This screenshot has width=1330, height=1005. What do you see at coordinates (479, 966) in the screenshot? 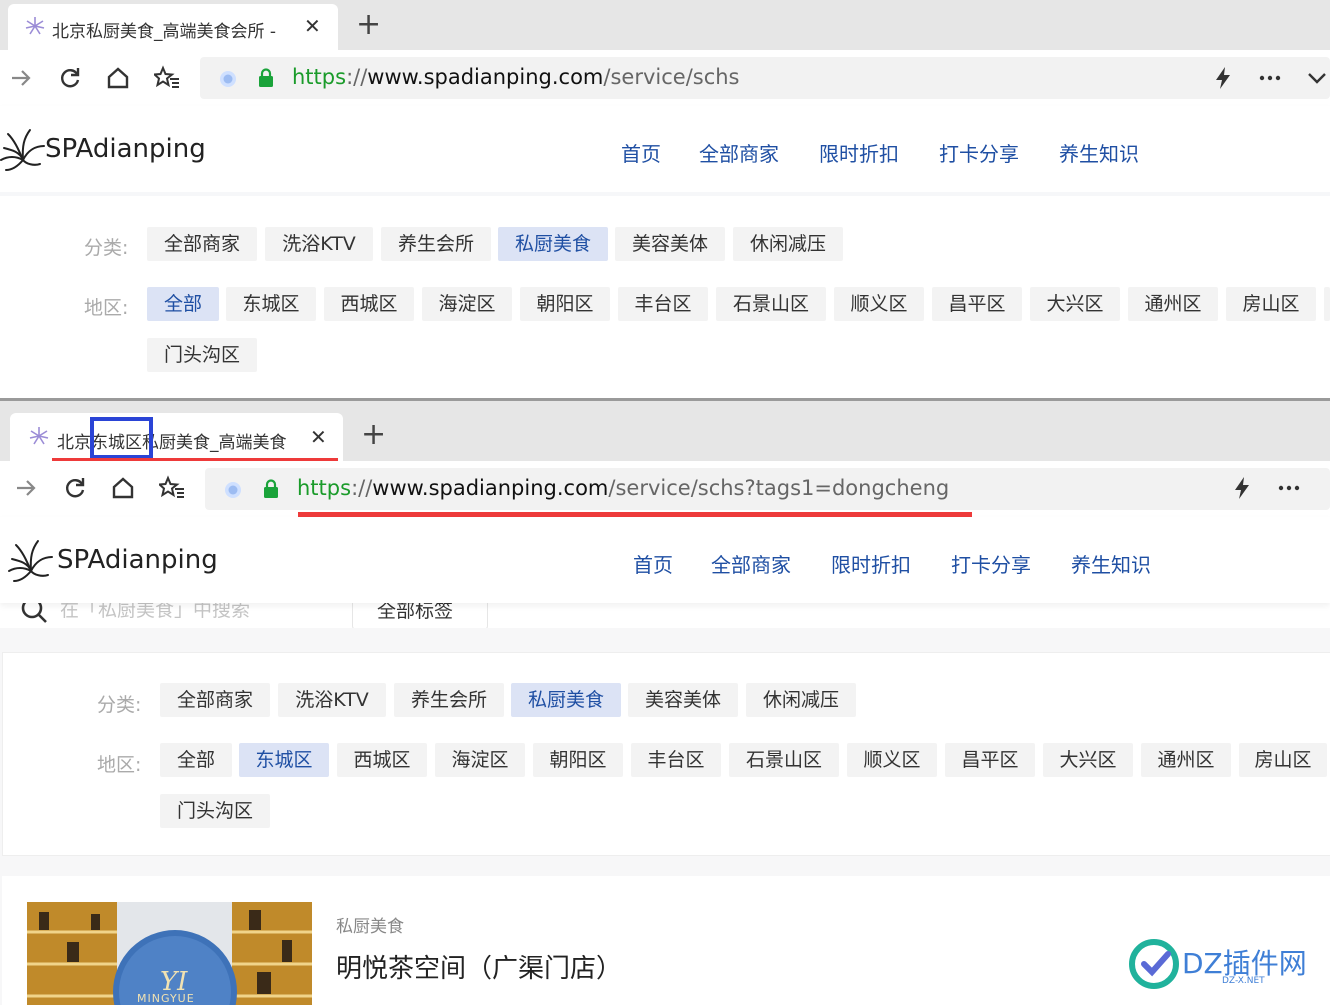
I see `listing-title: 明悦茶空间（广渠门店）` at bounding box center [479, 966].